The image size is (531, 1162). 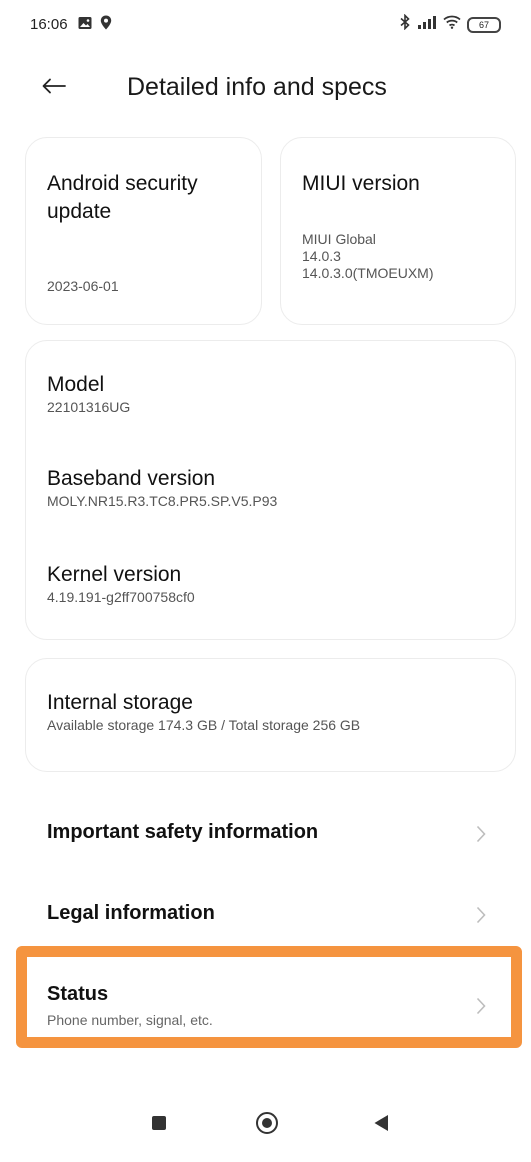 What do you see at coordinates (143, 231) in the screenshot?
I see `security-update-card: Android security update 2023-06-01` at bounding box center [143, 231].